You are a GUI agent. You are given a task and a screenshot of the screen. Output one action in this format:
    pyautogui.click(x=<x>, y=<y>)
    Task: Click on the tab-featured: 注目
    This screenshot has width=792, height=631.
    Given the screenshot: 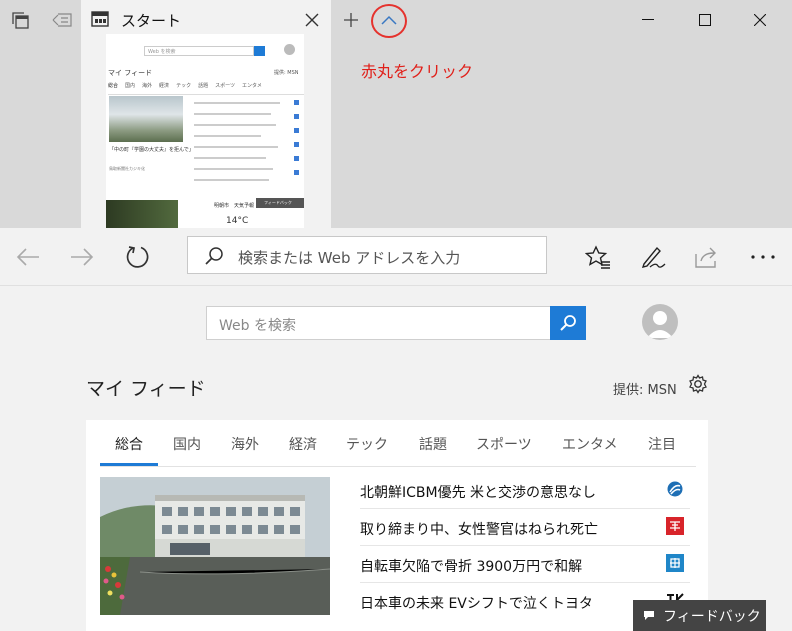 What is the action you would take?
    pyautogui.click(x=662, y=444)
    